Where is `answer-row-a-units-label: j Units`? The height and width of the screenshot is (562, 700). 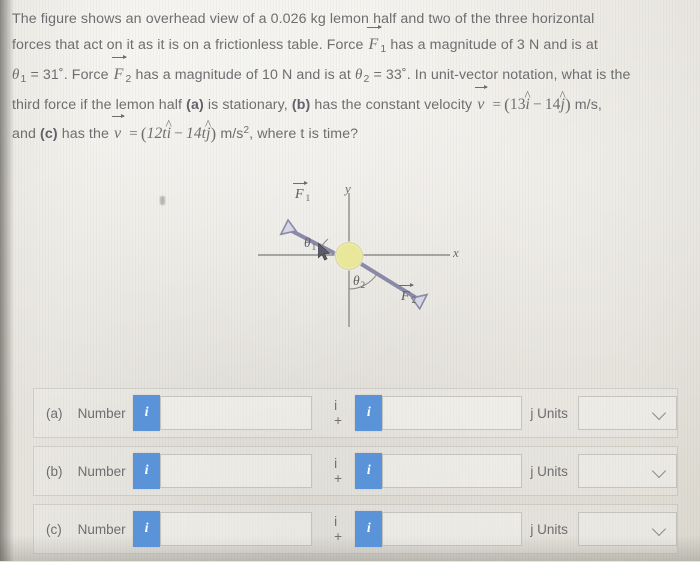
answer-row-a-units-label: j Units is located at coordinates (549, 413).